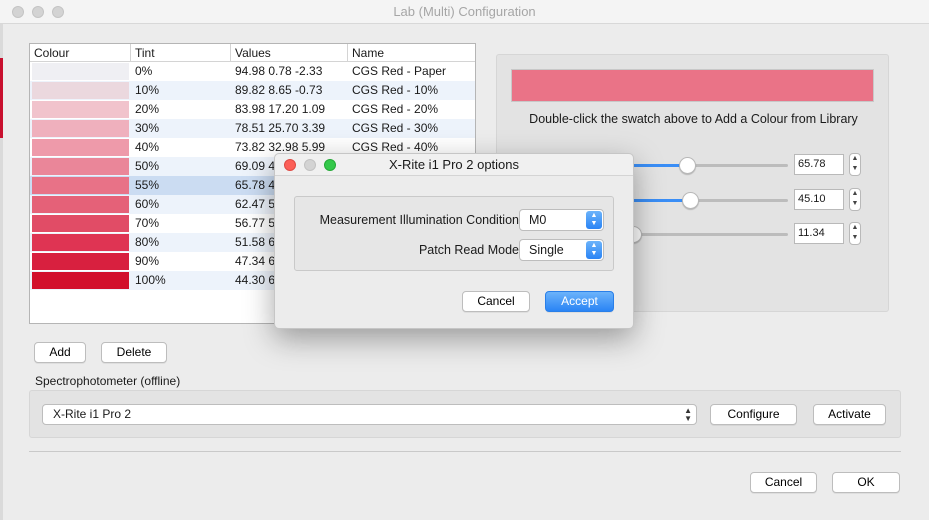  Describe the element at coordinates (688, 165) in the screenshot. I see `slider-l-knob` at that location.